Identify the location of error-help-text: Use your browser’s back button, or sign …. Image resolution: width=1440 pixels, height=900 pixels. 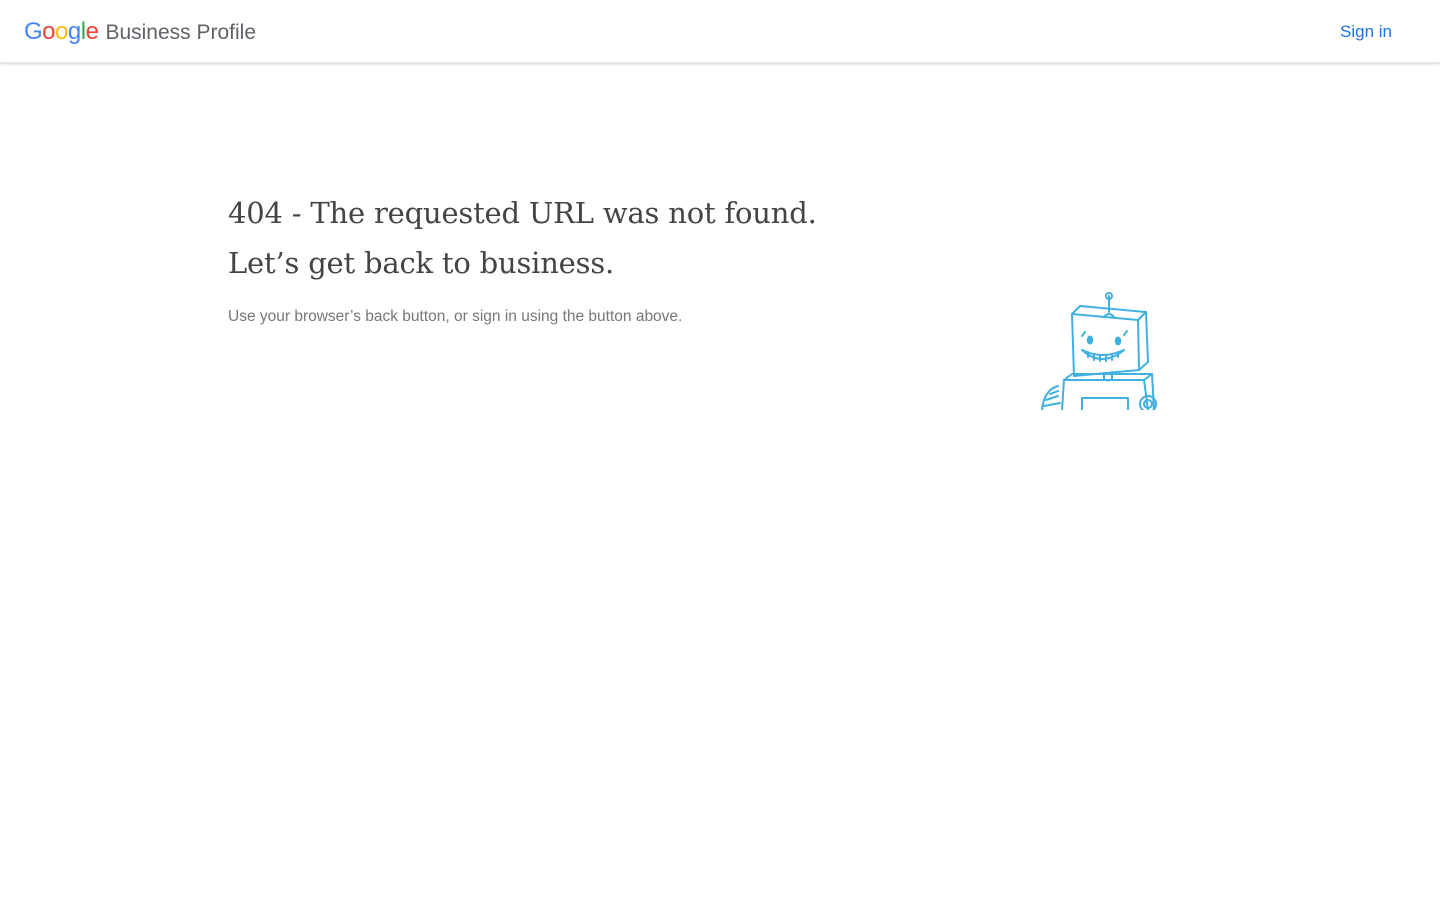
(455, 316).